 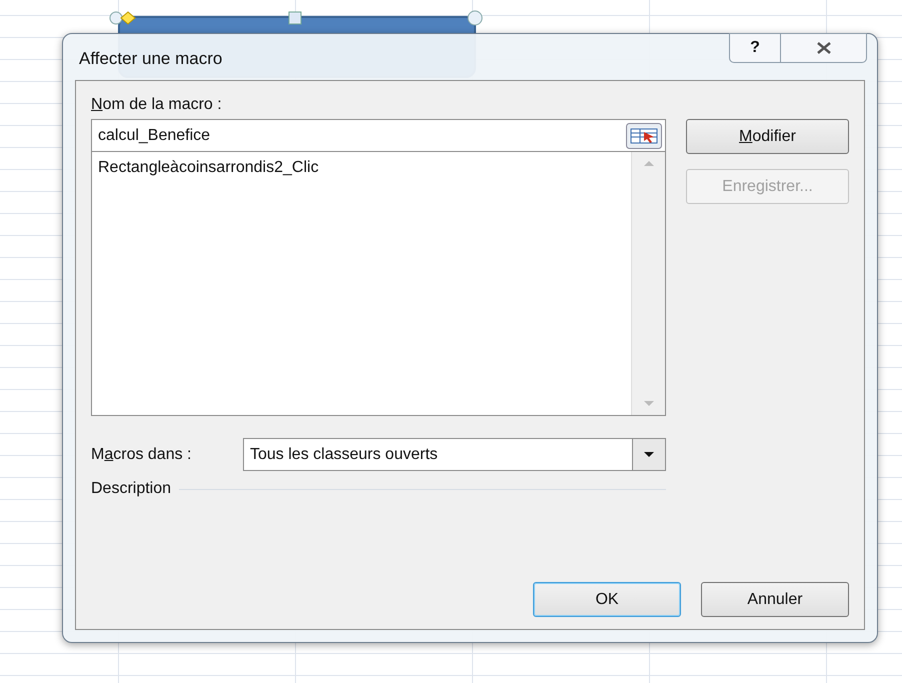 What do you see at coordinates (150, 59) in the screenshot?
I see `window-title: Affecter une macro` at bounding box center [150, 59].